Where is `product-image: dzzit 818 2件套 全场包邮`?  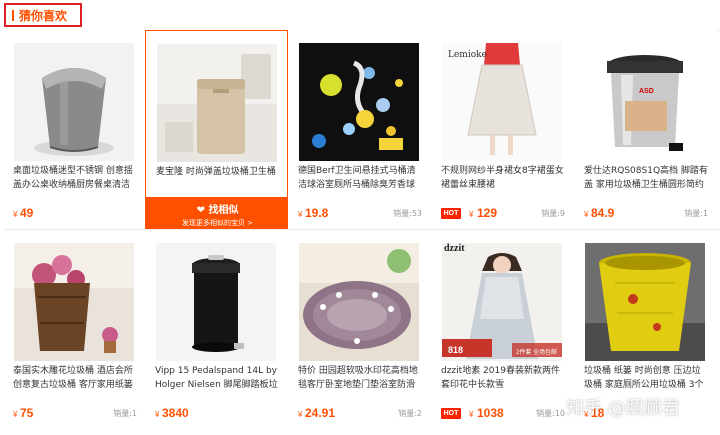 product-image: dzzit 818 2件套 全场包邮 is located at coordinates (502, 302).